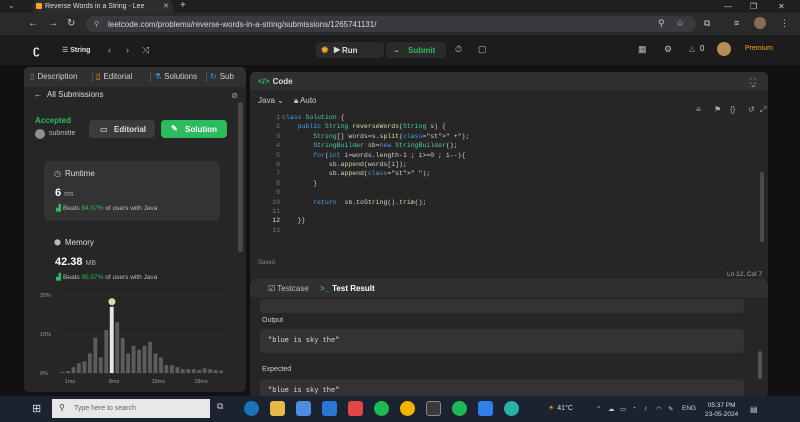  Describe the element at coordinates (251, 408) in the screenshot. I see `edge-icon` at that location.